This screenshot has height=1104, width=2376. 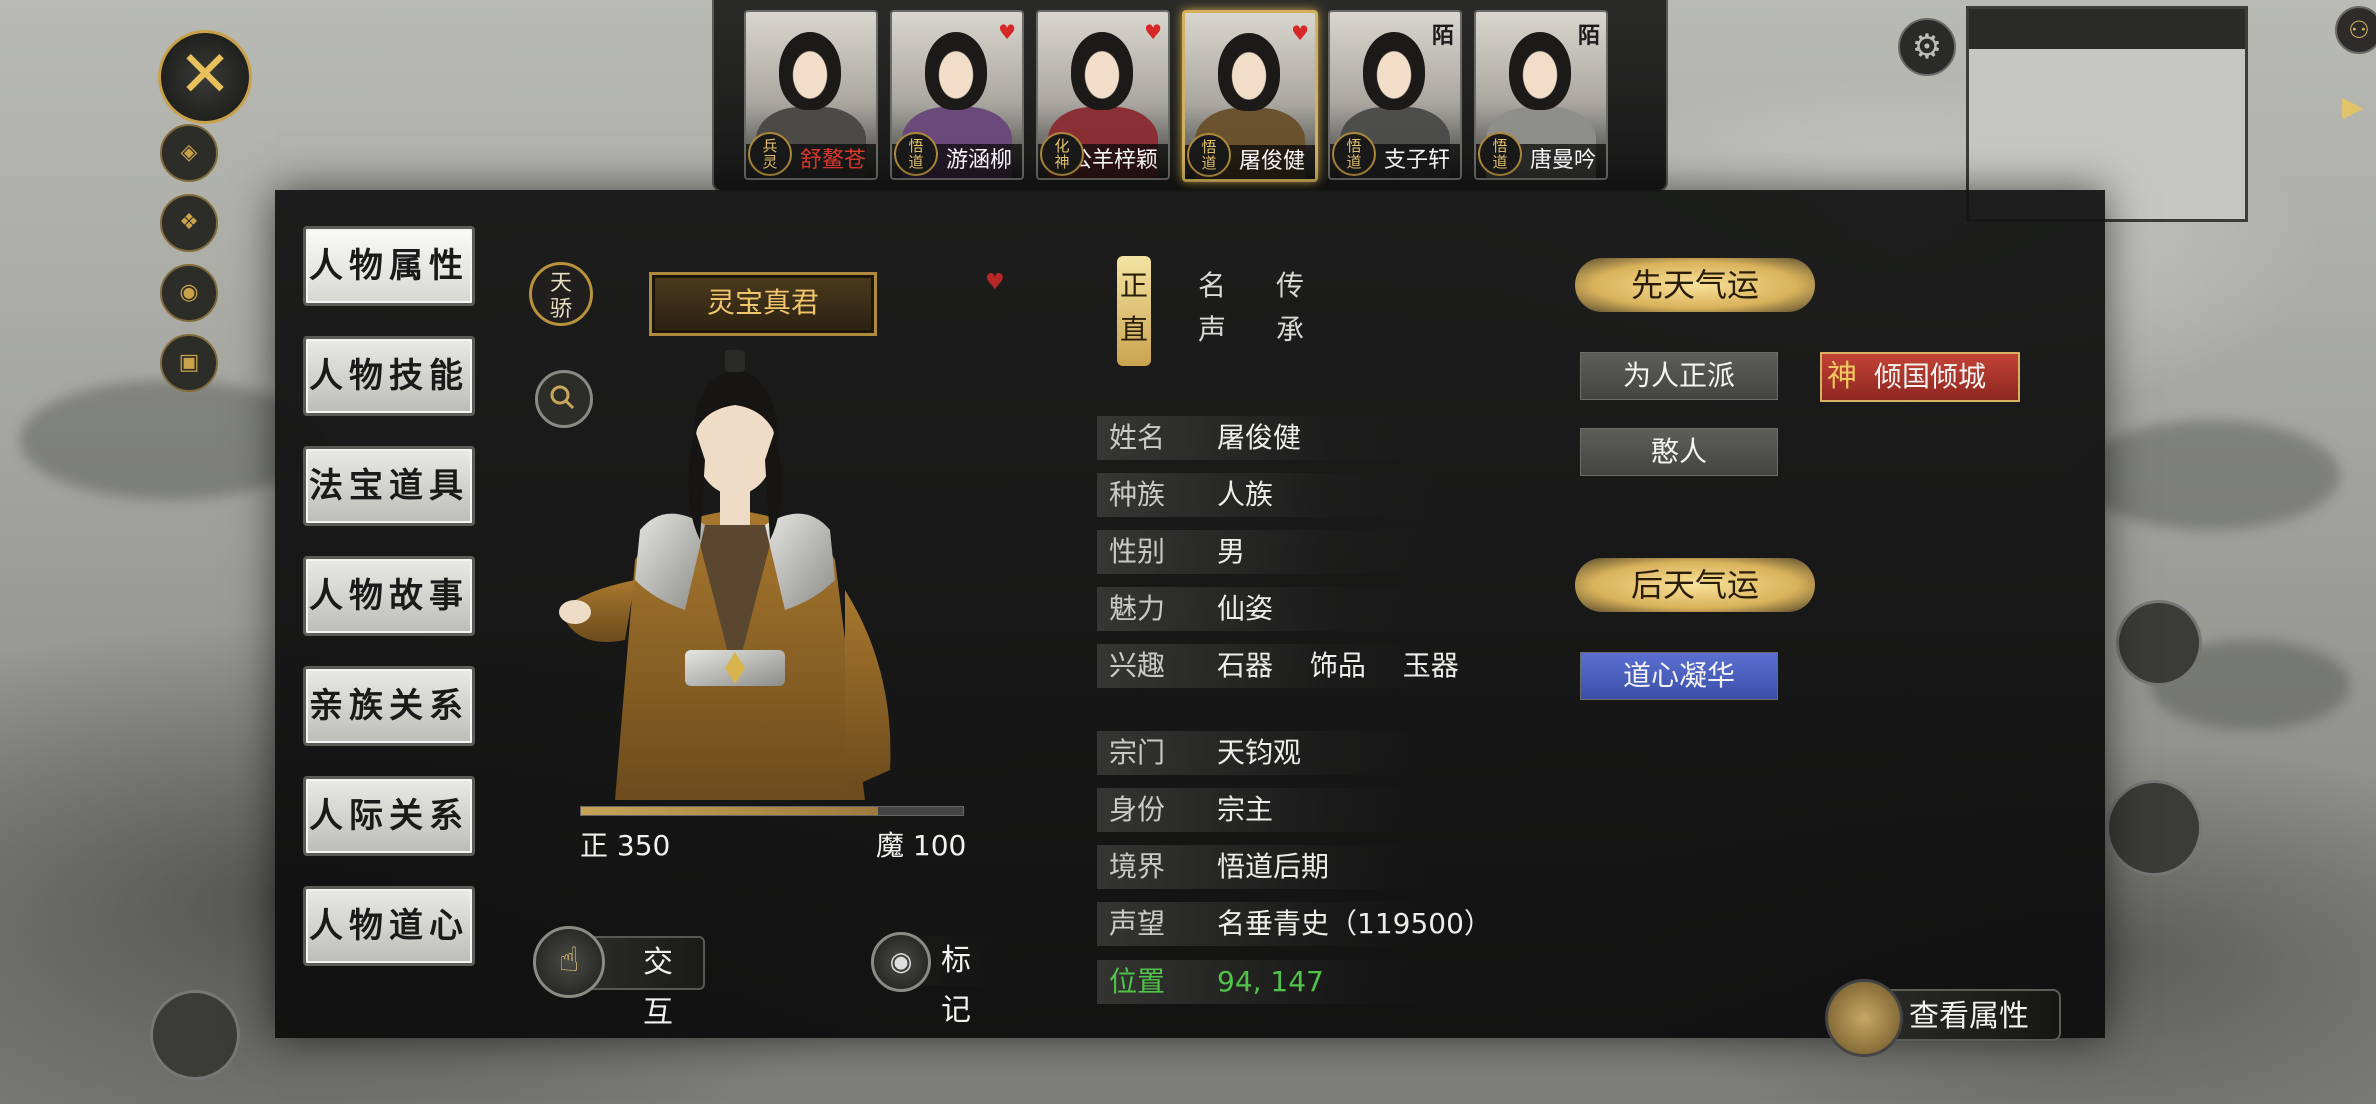 What do you see at coordinates (1273, 866) in the screenshot?
I see `info-value: 悟道后期` at bounding box center [1273, 866].